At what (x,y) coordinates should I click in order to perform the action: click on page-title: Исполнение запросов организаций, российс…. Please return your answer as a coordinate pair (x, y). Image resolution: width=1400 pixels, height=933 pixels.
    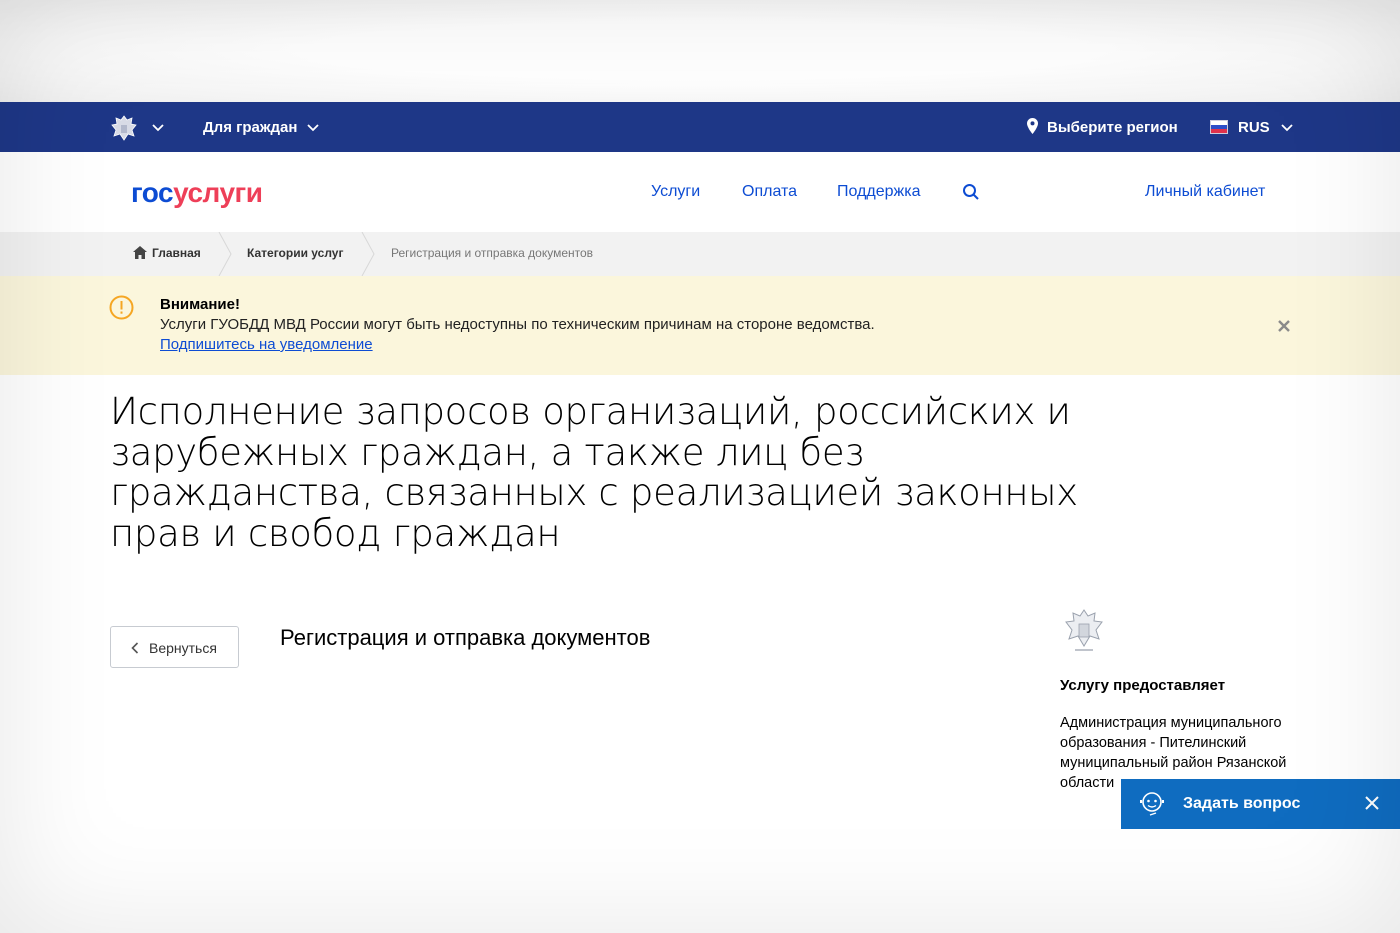
    Looking at the image, I should click on (594, 472).